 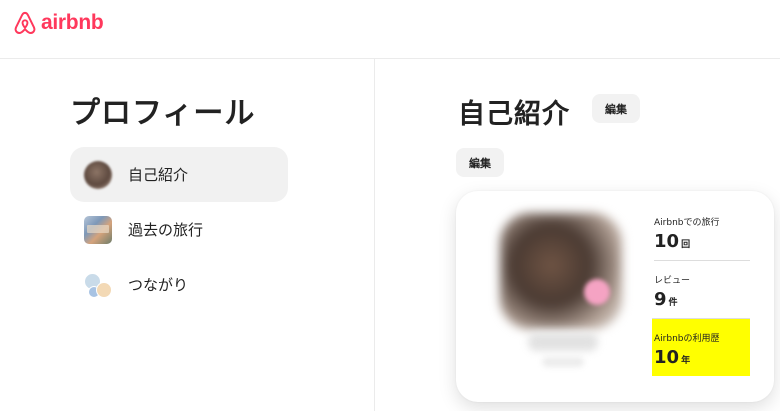 I want to click on nav-item-connections: つながり, so click(x=179, y=284).